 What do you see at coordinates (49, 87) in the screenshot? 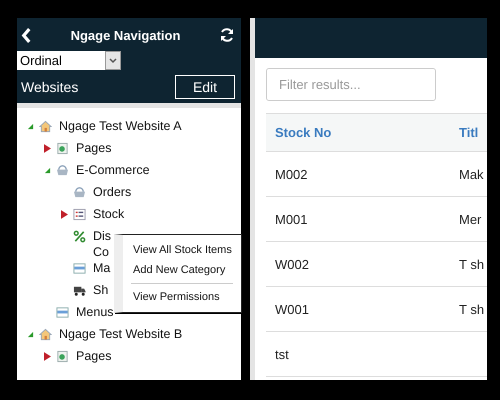
I see `section-label: Websites` at bounding box center [49, 87].